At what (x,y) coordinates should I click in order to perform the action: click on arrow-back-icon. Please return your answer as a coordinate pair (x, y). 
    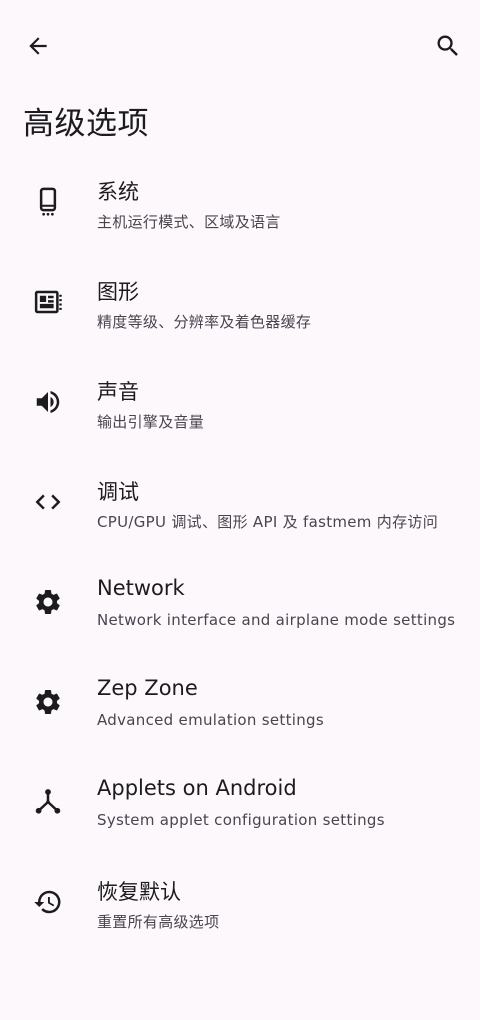
    Looking at the image, I should click on (38, 46).